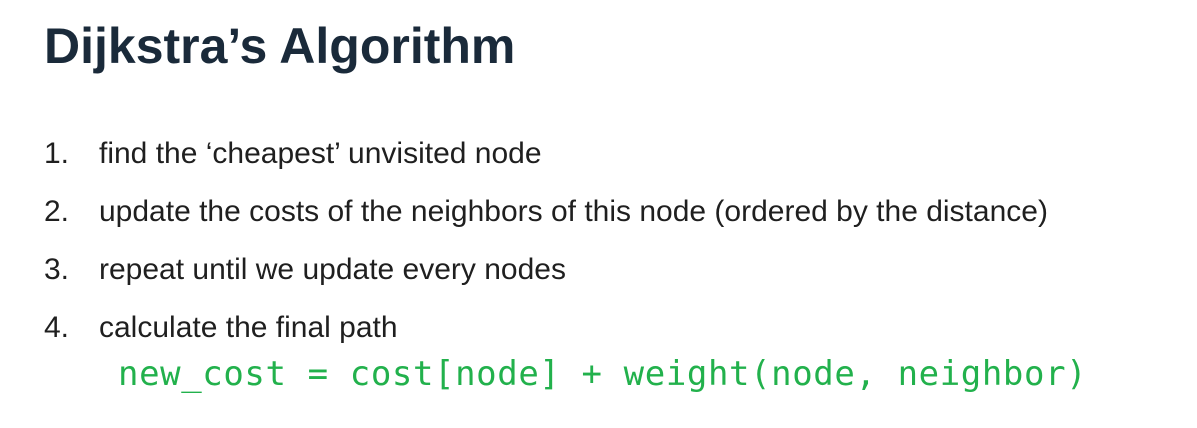 This screenshot has width=1197, height=428. I want to click on step-number: 2., so click(57, 211).